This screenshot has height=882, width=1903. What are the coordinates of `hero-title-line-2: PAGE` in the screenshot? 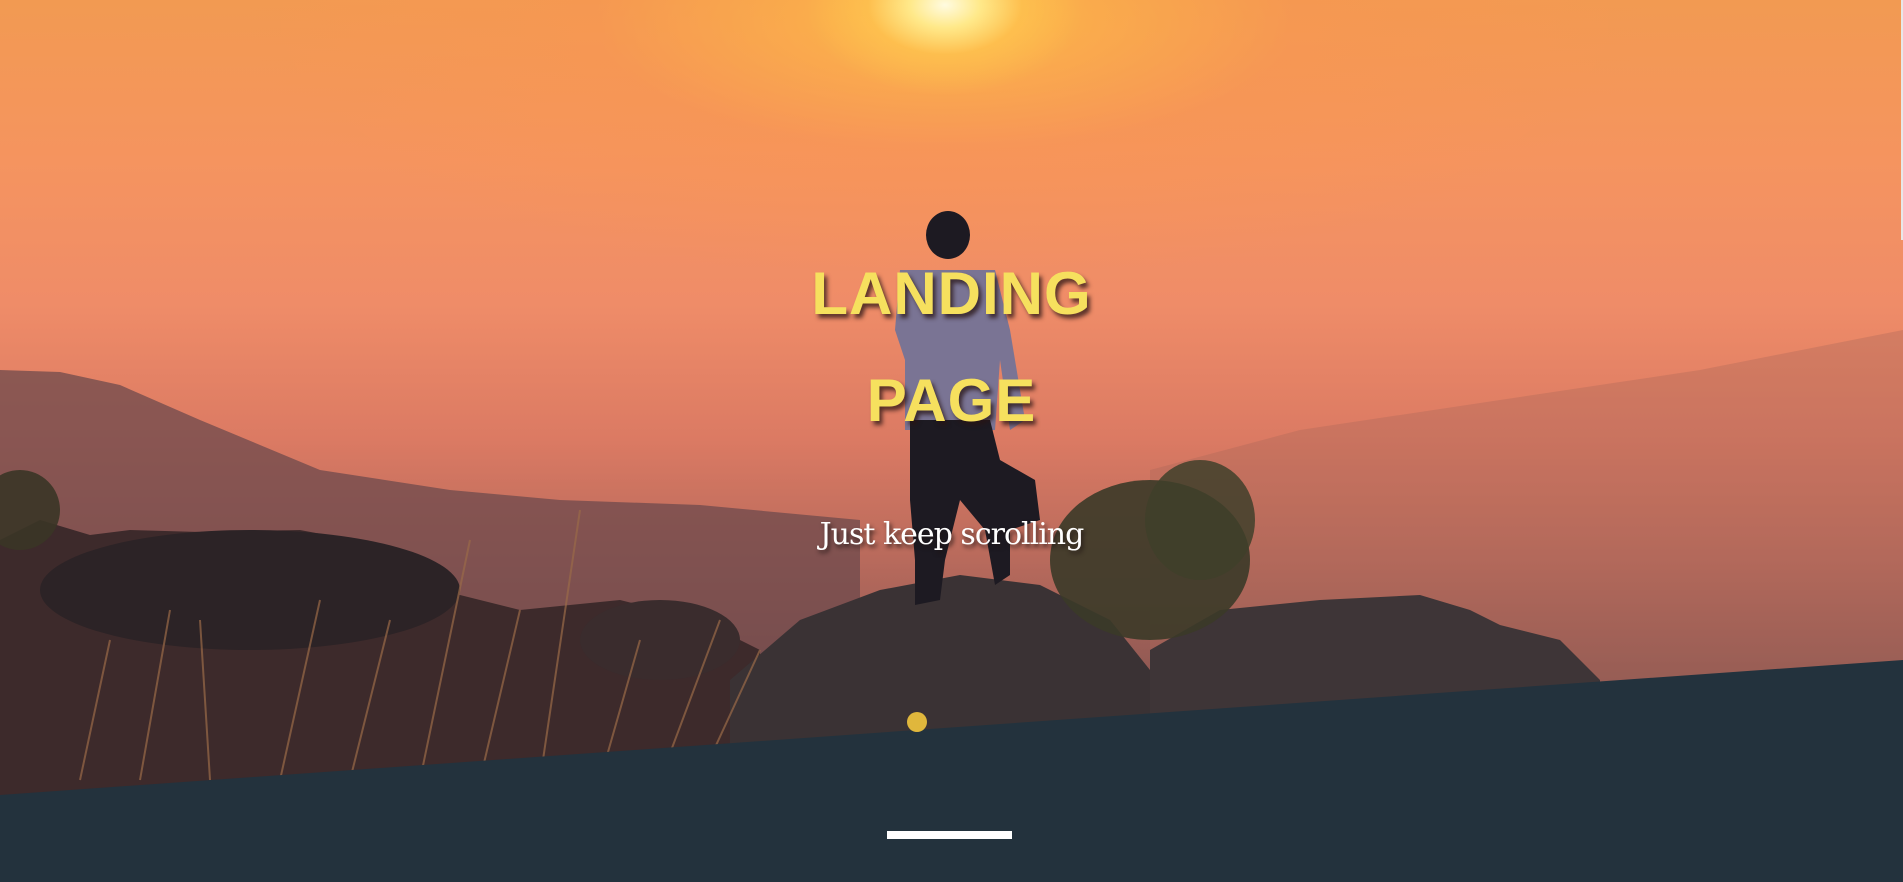 It's located at (951, 400).